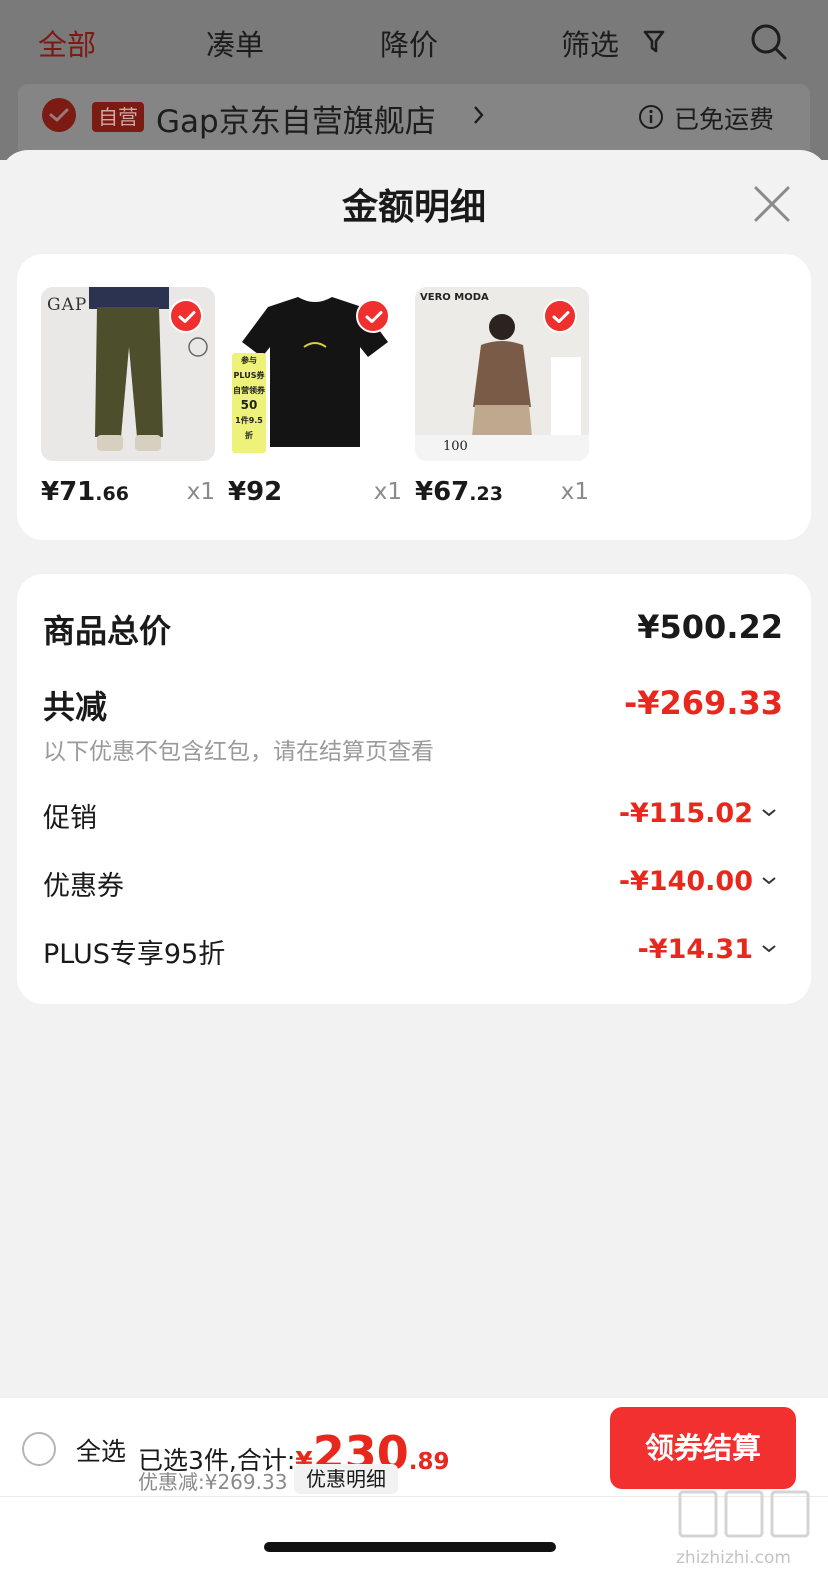 The image size is (828, 1589). What do you see at coordinates (67, 305) in the screenshot?
I see `product-brand-label: GAP` at bounding box center [67, 305].